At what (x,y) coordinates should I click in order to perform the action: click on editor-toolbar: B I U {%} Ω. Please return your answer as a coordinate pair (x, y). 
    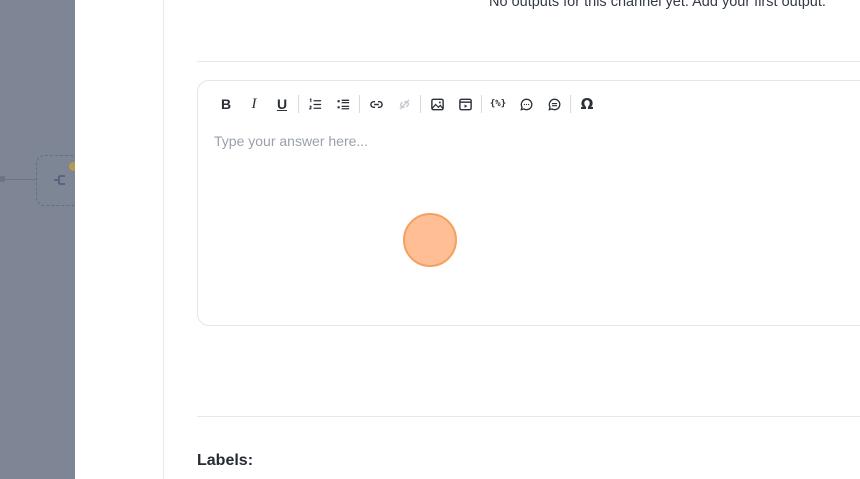
    Looking at the image, I should click on (406, 104).